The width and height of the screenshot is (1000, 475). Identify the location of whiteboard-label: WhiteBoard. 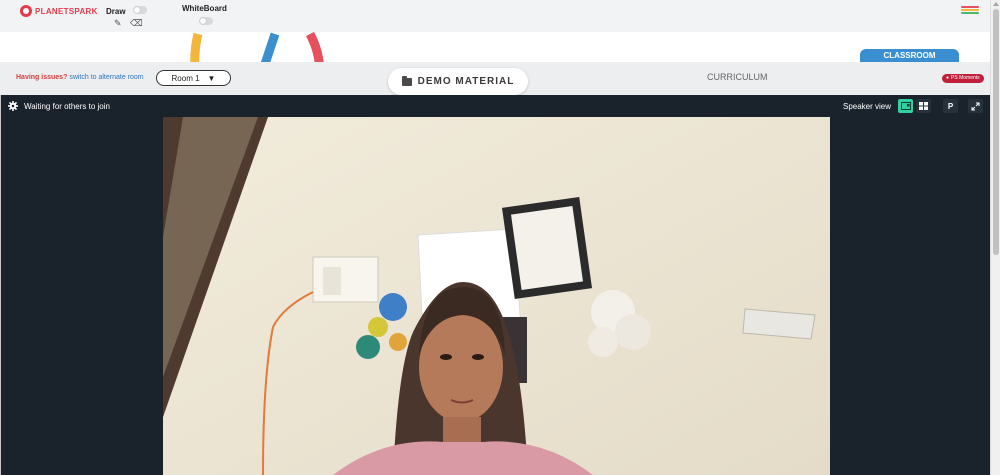
(204, 8).